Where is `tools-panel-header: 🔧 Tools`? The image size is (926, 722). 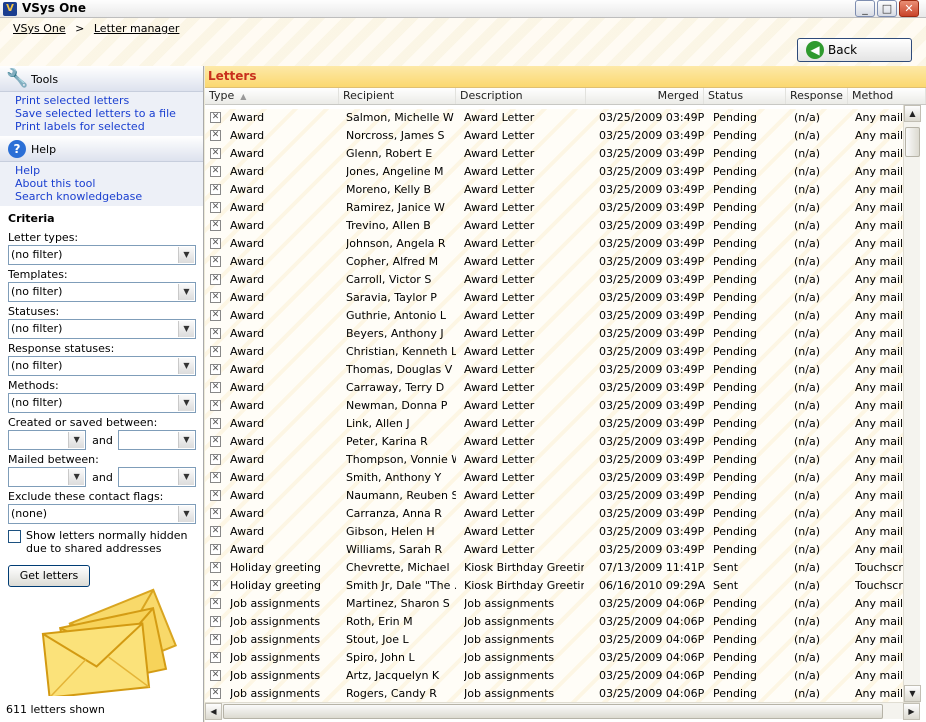
tools-panel-header: 🔧 Tools is located at coordinates (101, 79).